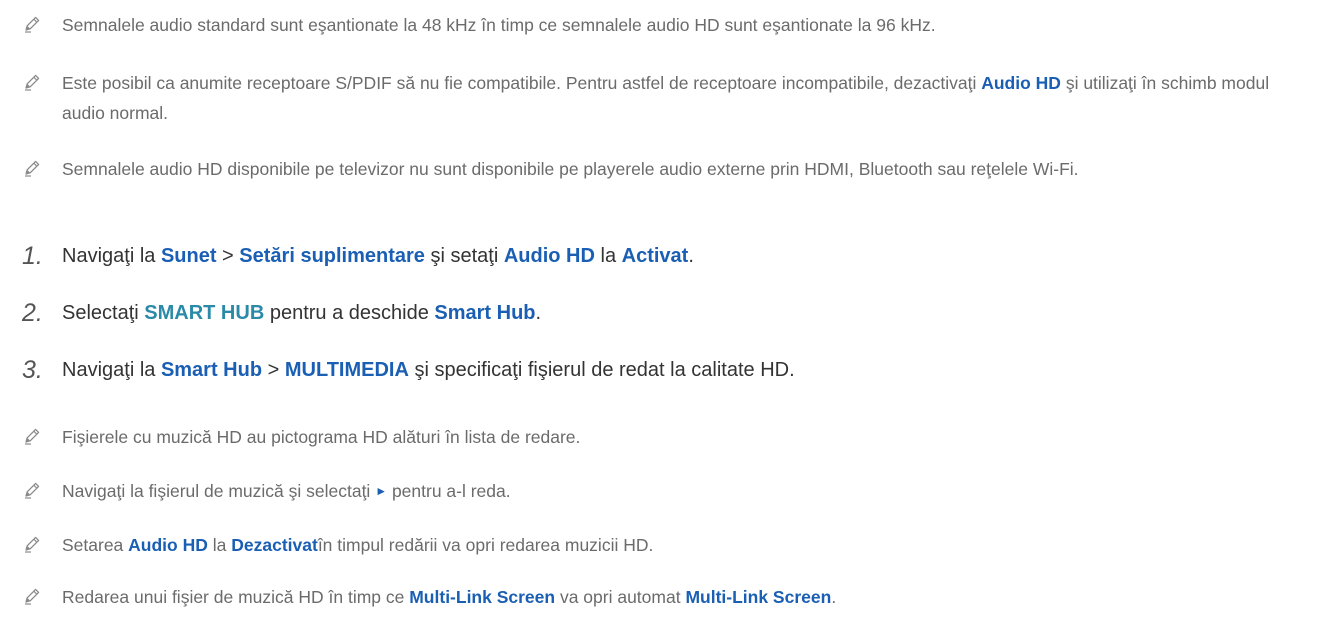  What do you see at coordinates (32, 370) in the screenshot?
I see `step-number: 3.` at bounding box center [32, 370].